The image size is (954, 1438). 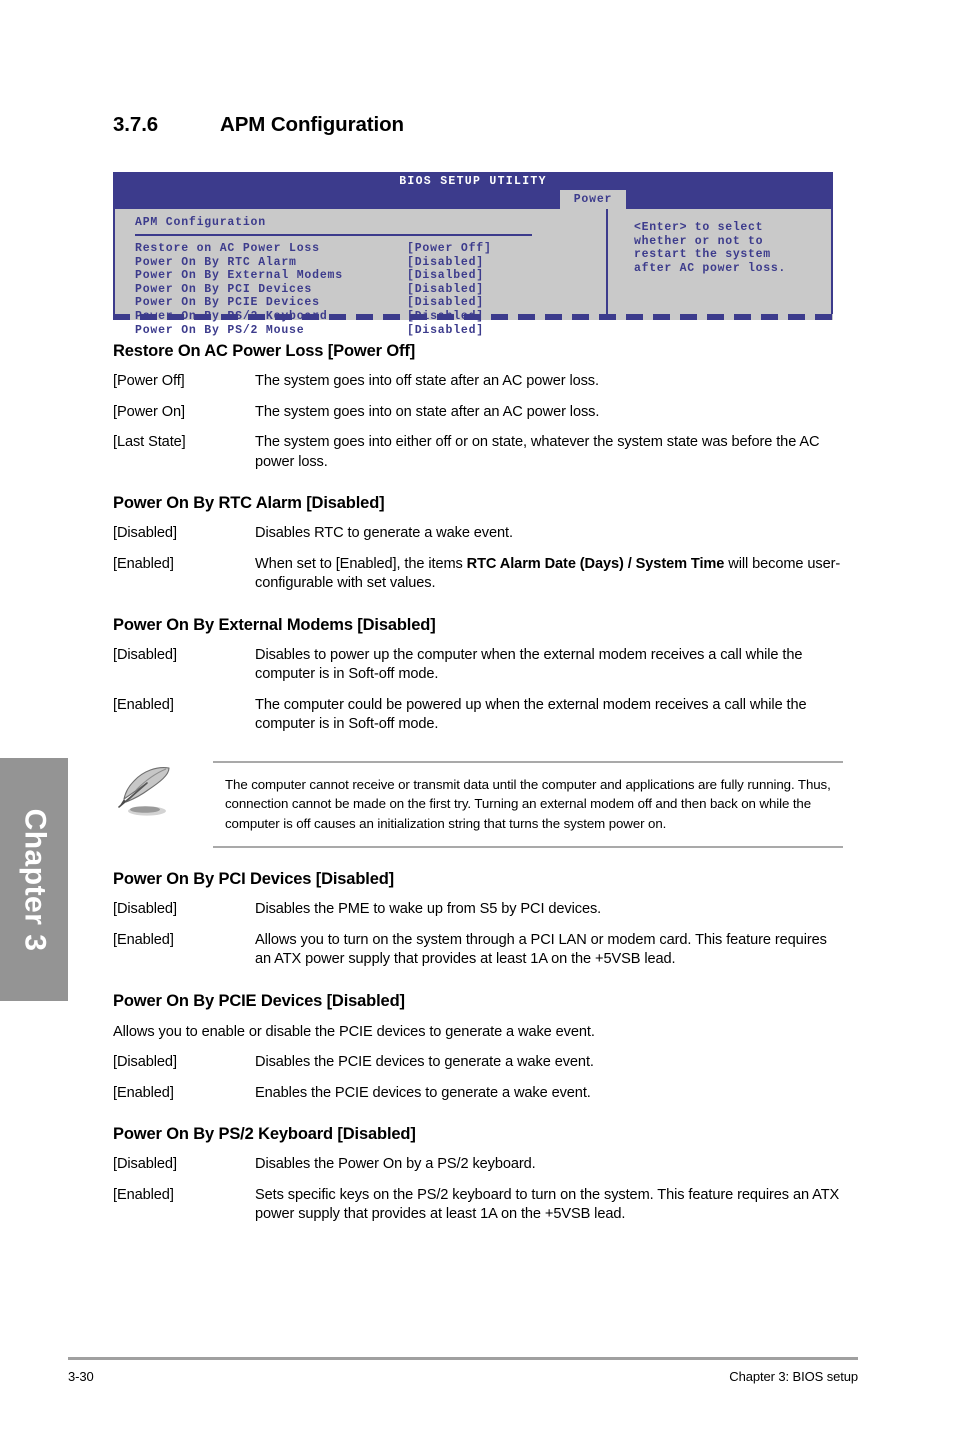 I want to click on bios-setting-label: Restore on AC Power Loss, so click(x=227, y=248).